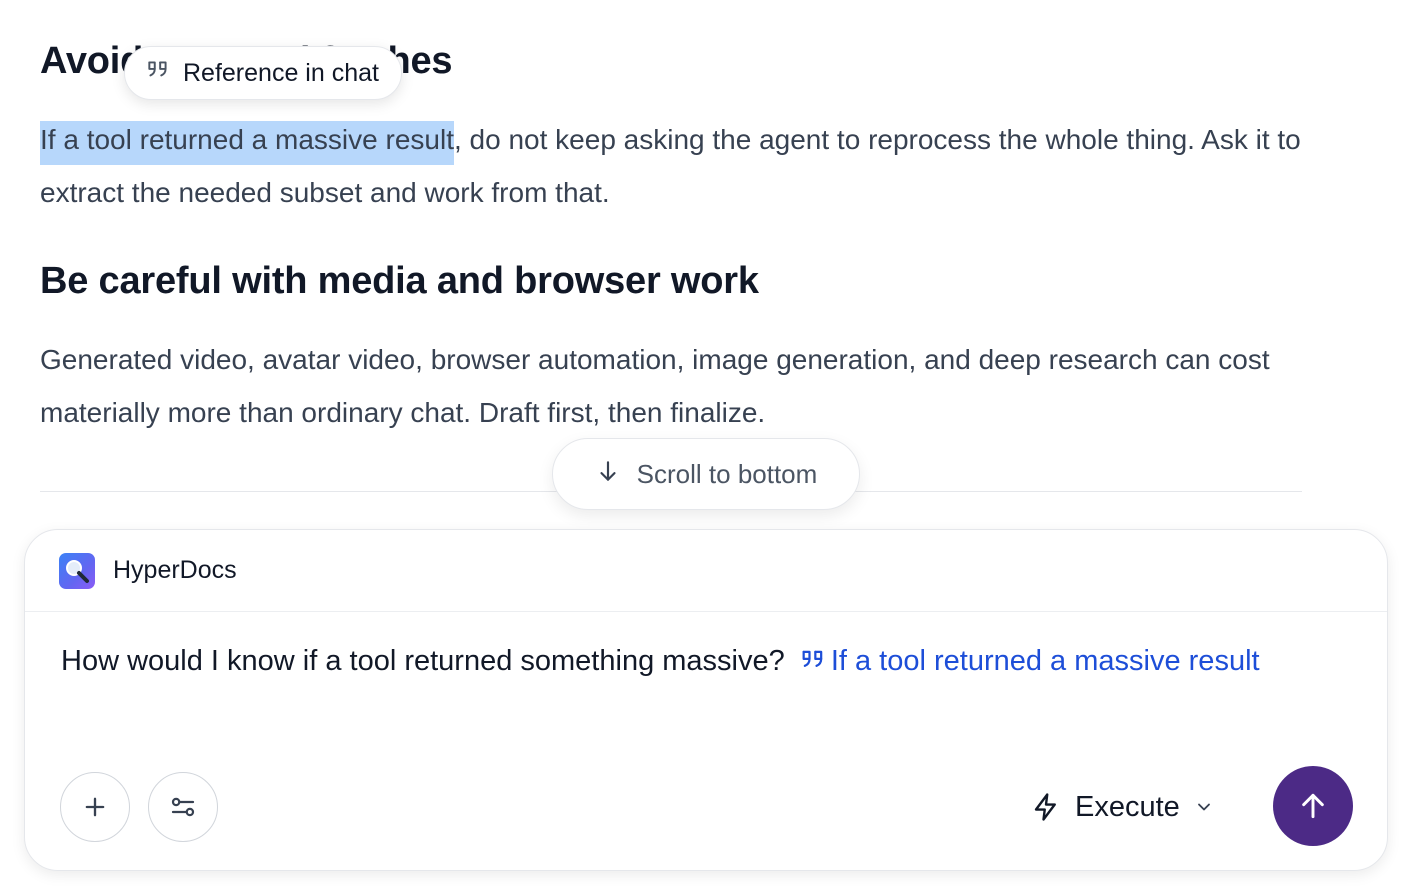 The width and height of the screenshot is (1406, 894). Describe the element at coordinates (1045, 807) in the screenshot. I see `lightning-icon` at that location.